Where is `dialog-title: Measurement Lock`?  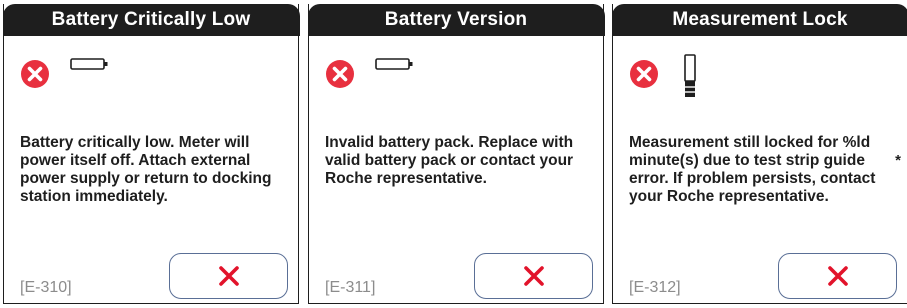
dialog-title: Measurement Lock is located at coordinates (759, 20).